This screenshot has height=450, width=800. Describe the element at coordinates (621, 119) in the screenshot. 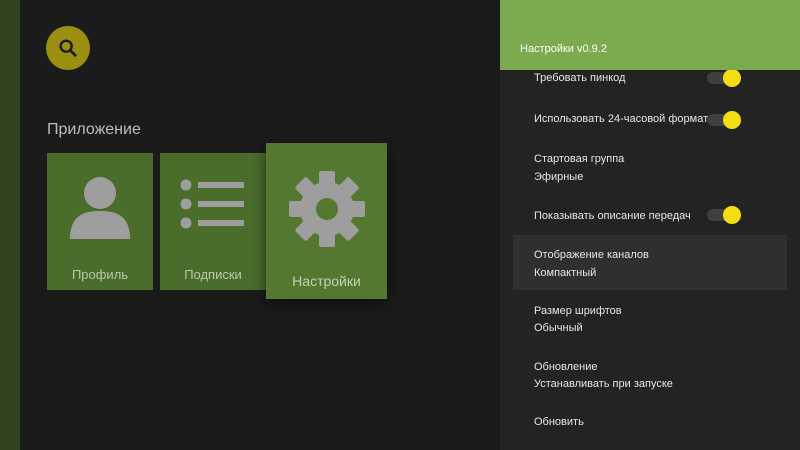

I see `setting-title: Использовать 24-часовой формат` at that location.